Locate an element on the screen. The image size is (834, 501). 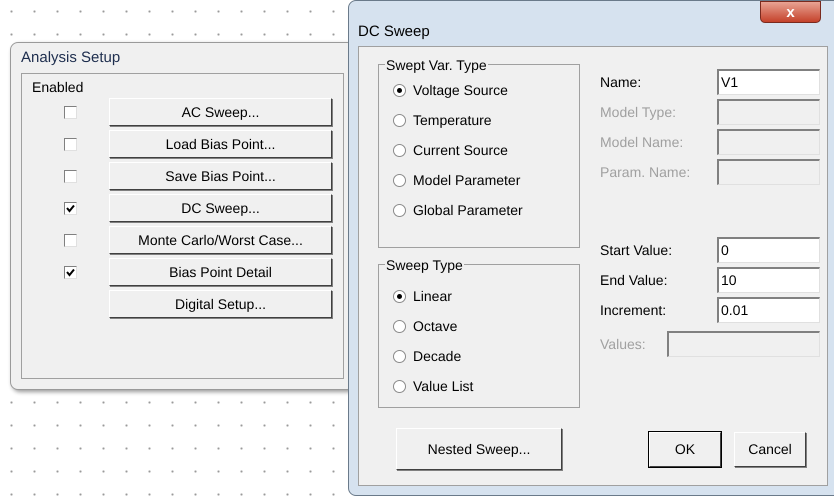
column-header: Enabled is located at coordinates (58, 87).